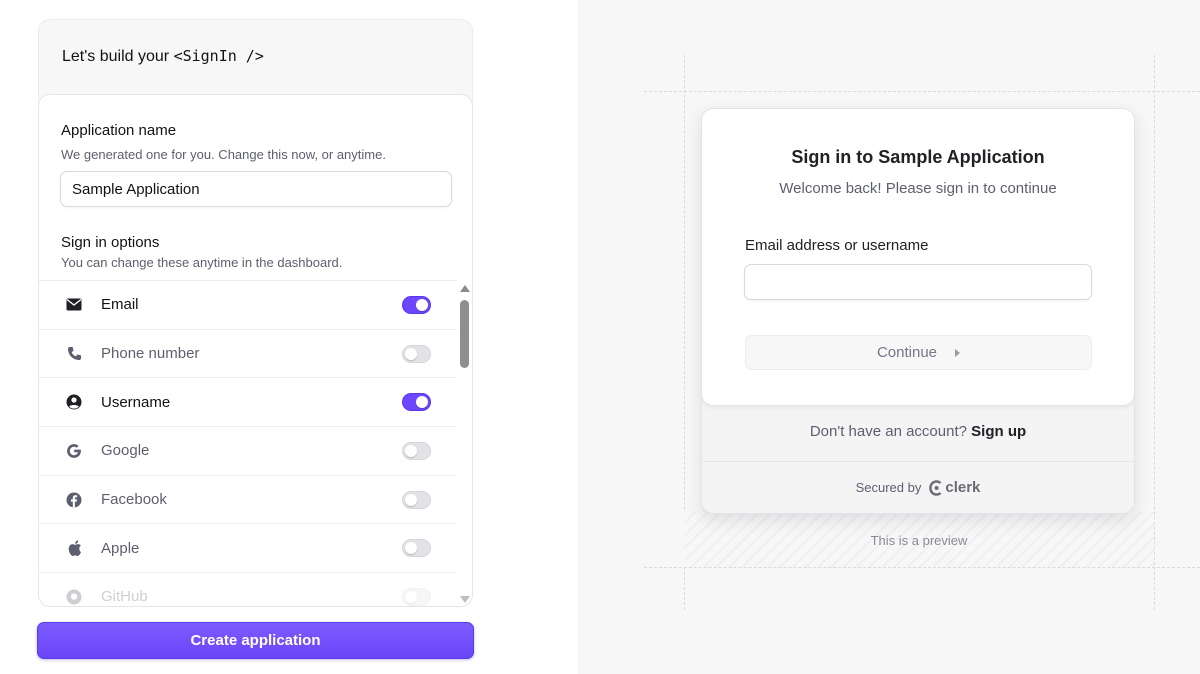 The width and height of the screenshot is (1200, 674). Describe the element at coordinates (918, 188) in the screenshot. I see `signin-subtitle: Welcome back! Please sign in to continue` at that location.